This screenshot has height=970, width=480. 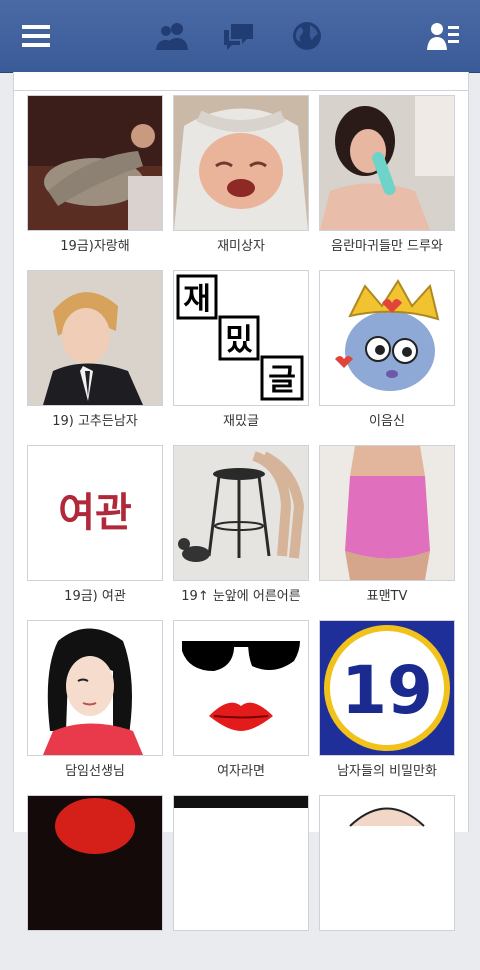 What do you see at coordinates (197, 299) in the screenshot?
I see `jae-syllable: 재` at bounding box center [197, 299].